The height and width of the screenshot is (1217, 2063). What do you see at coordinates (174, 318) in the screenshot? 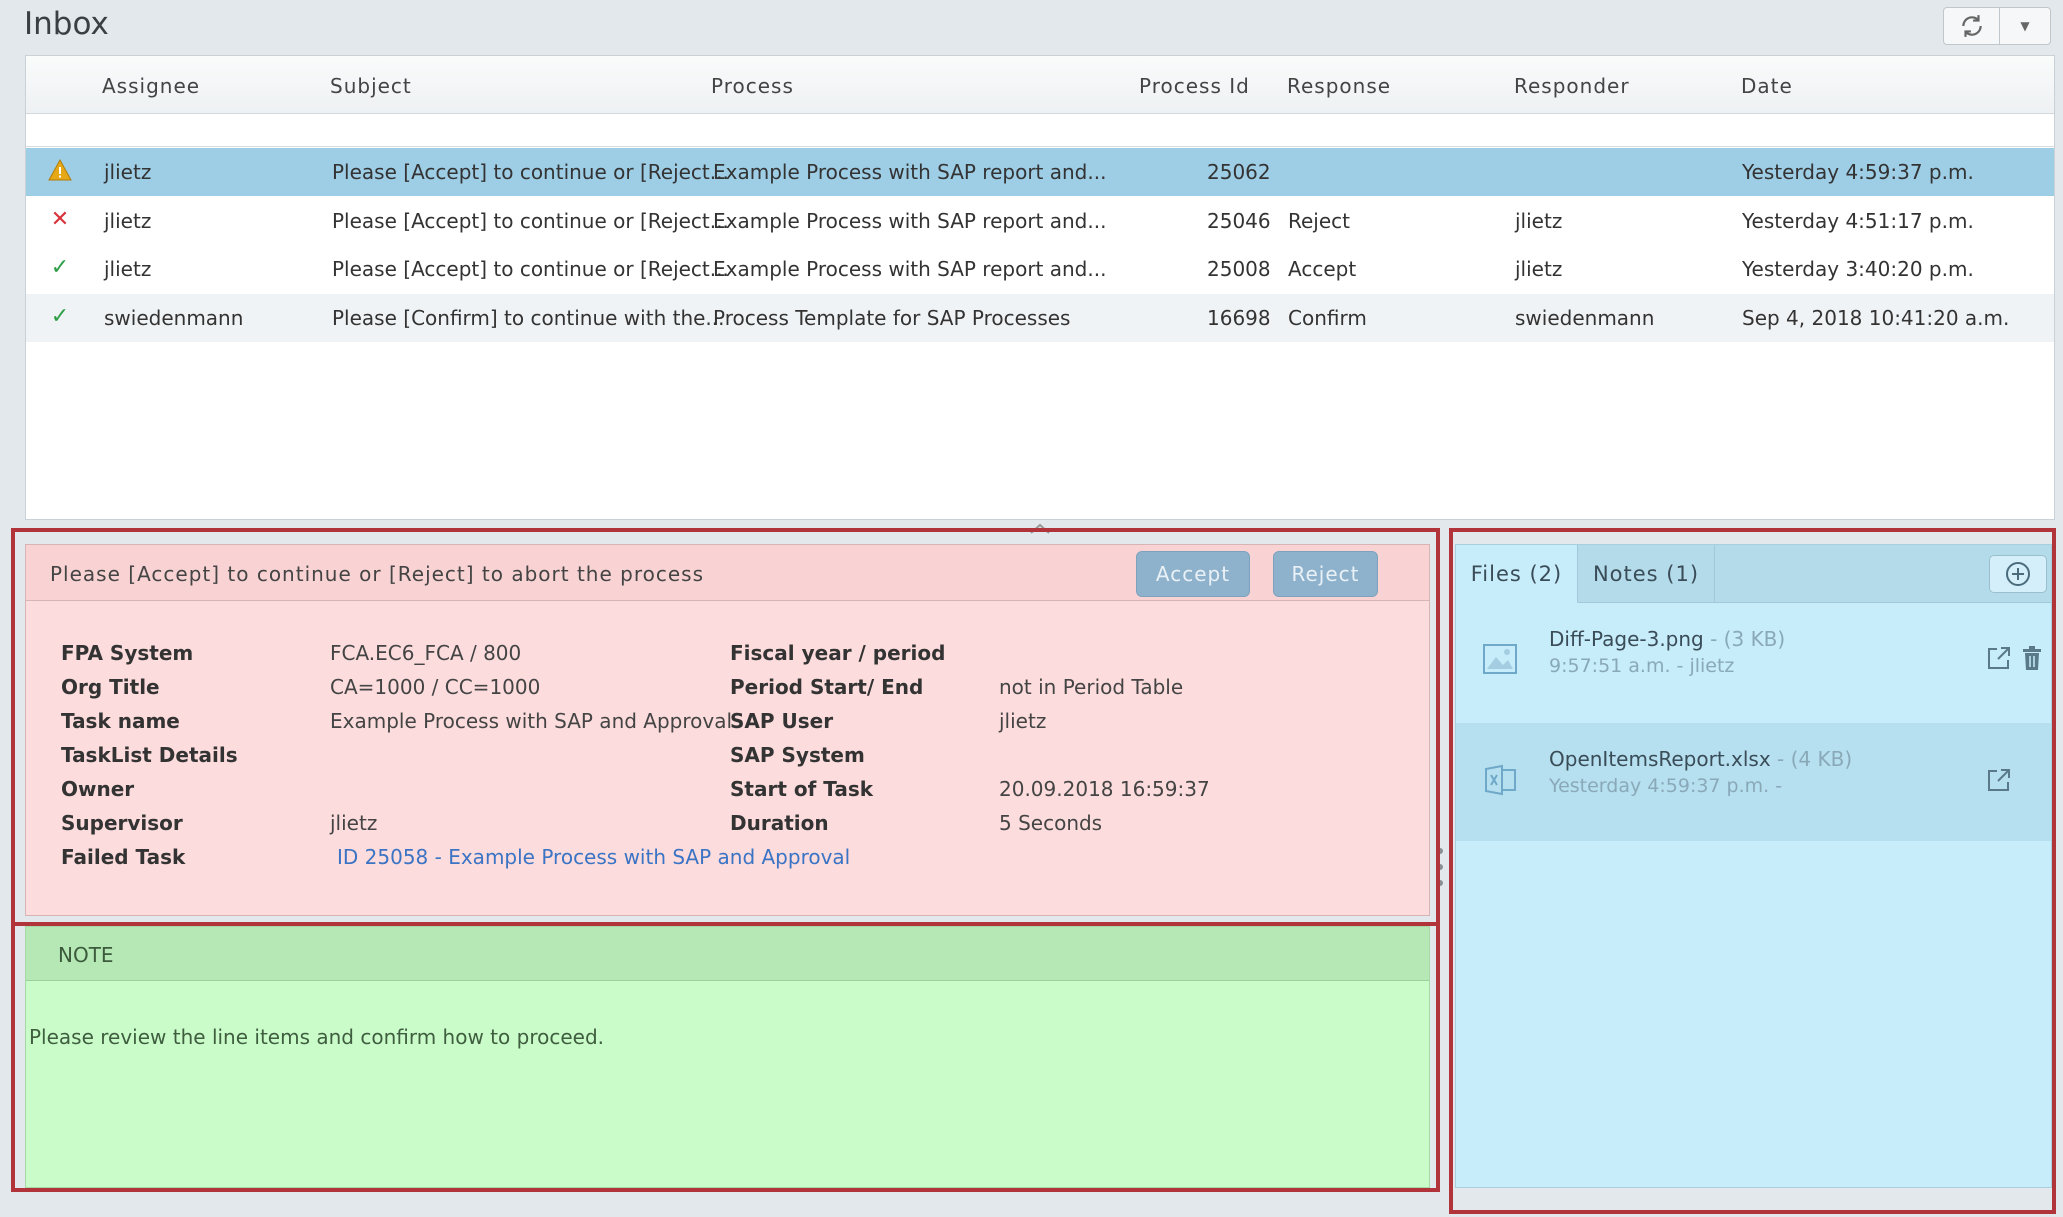
I see `cell-assignee: swiedenmann` at bounding box center [174, 318].